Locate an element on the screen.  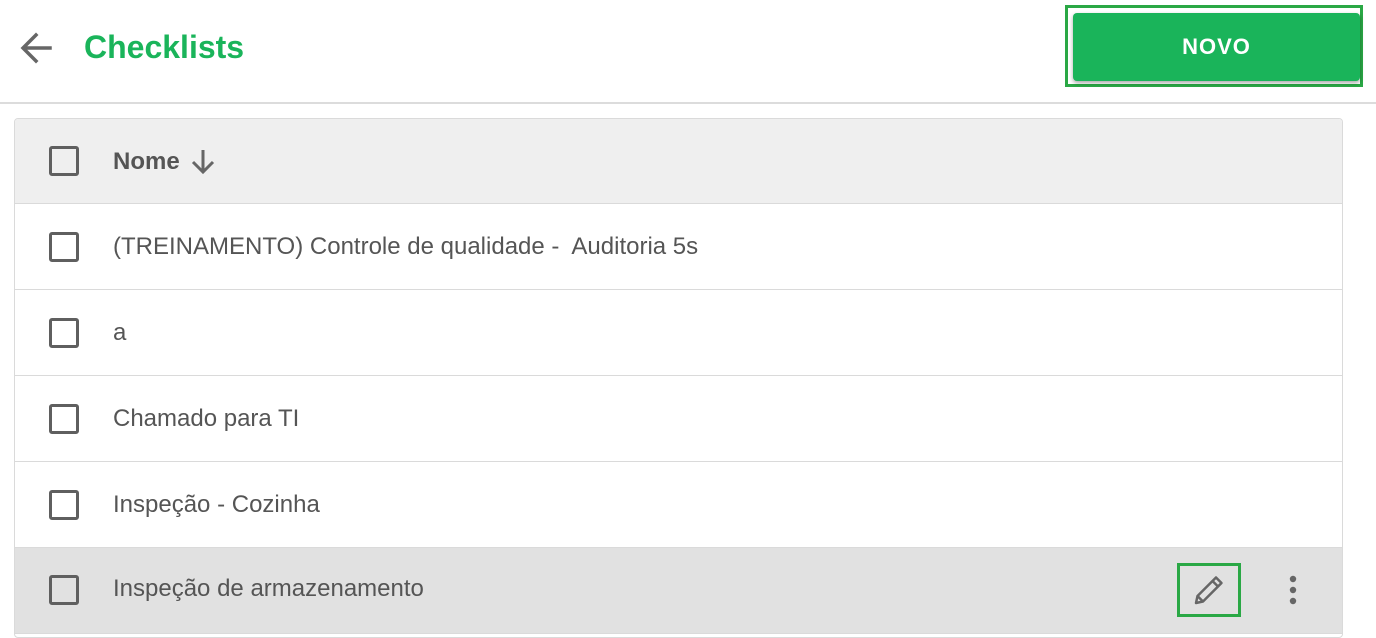
table-row: Inspeção - Cozinha is located at coordinates (678, 505).